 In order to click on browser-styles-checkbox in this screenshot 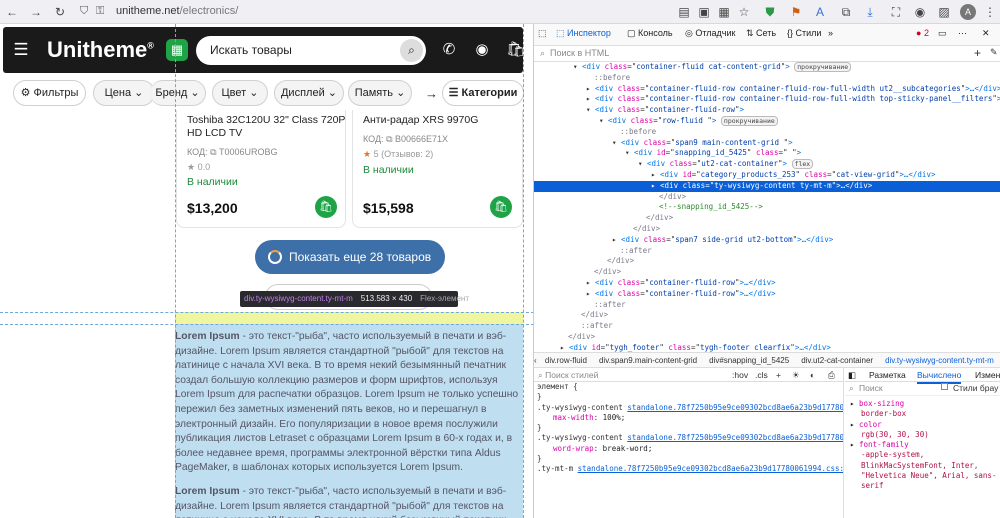, I will do `click(944, 386)`.